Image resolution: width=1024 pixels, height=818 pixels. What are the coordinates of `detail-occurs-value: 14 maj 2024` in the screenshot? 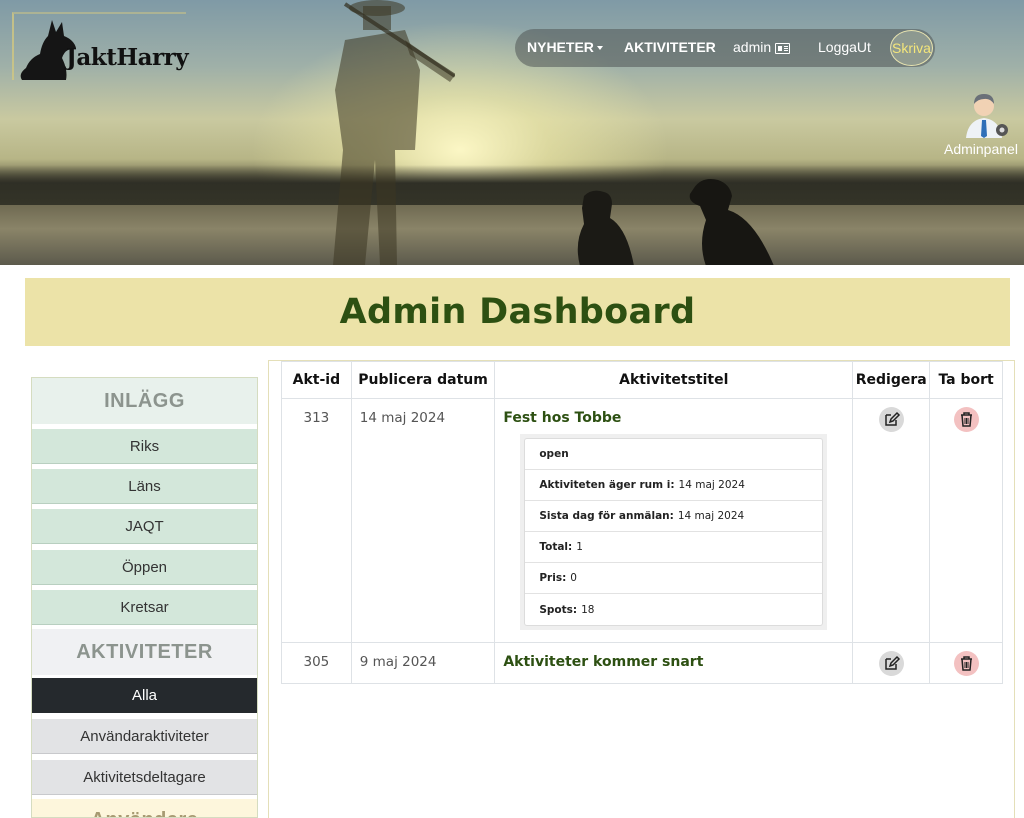 It's located at (711, 485).